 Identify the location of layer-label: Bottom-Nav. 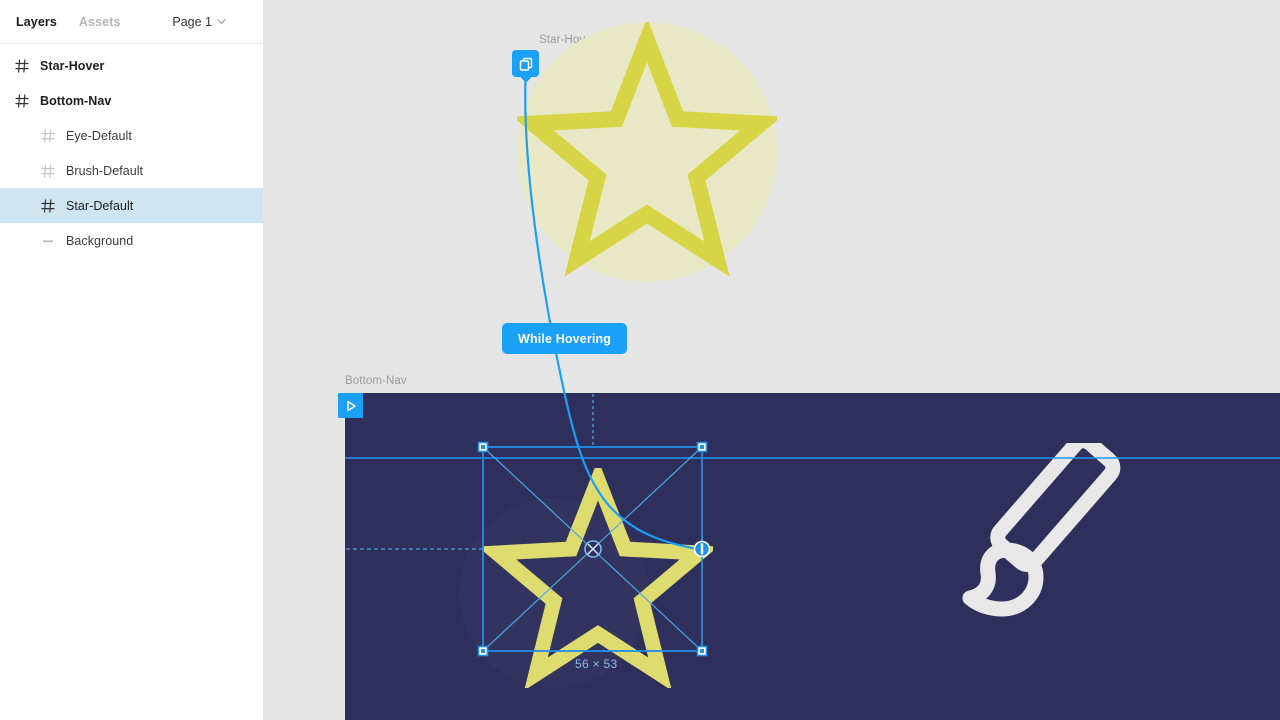
(76, 100).